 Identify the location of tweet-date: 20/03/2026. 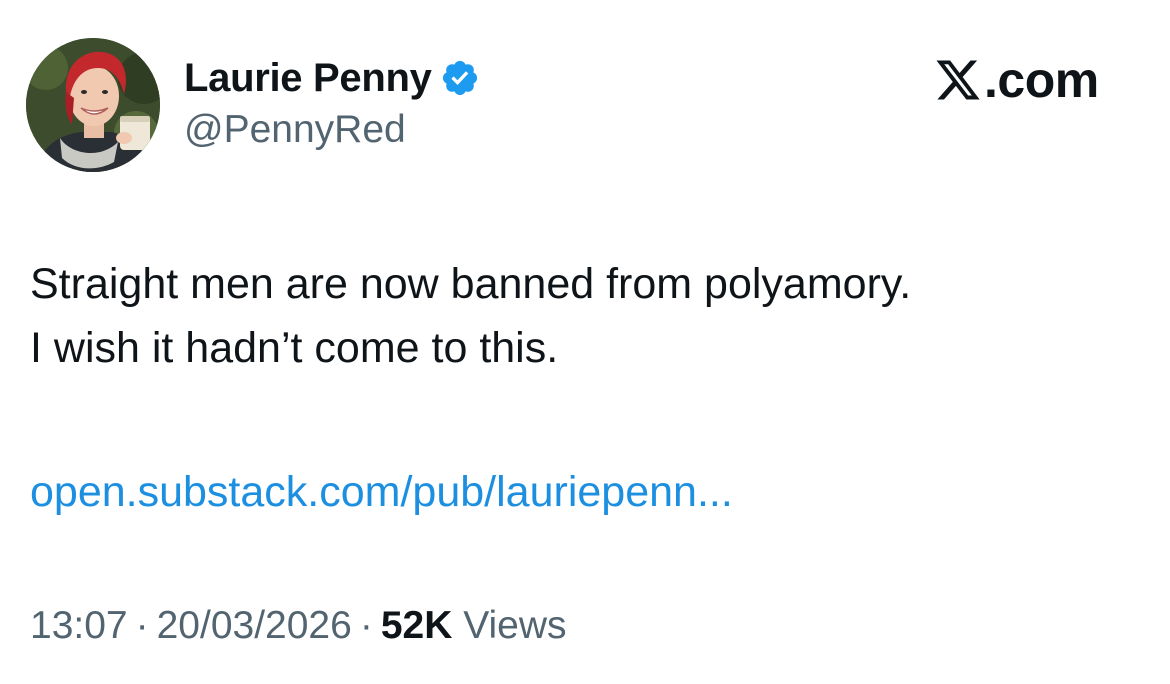
(254, 625).